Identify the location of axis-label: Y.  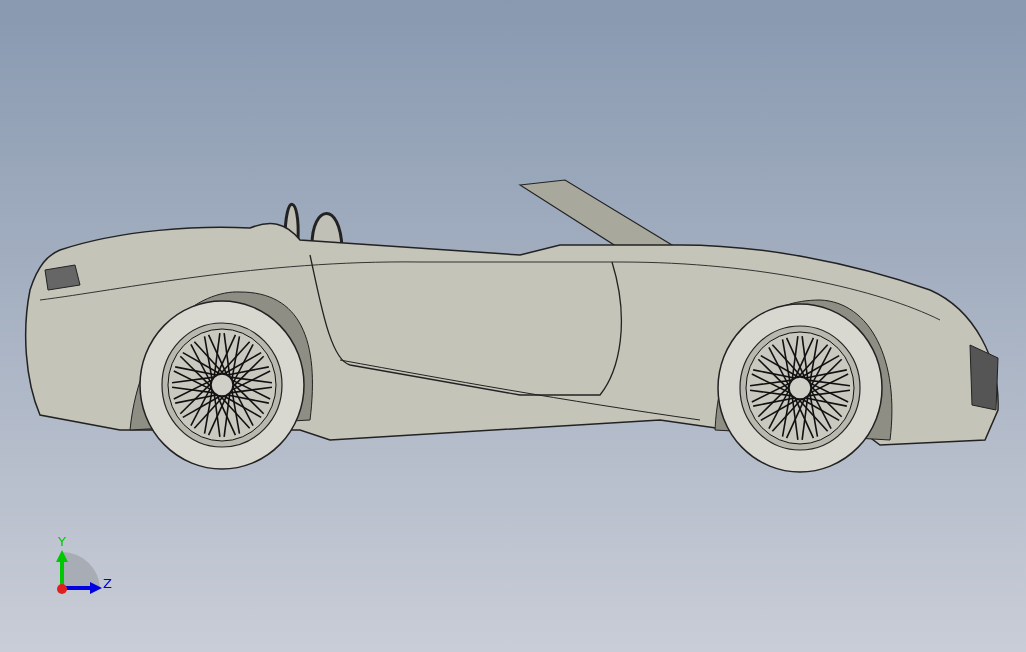
(62, 541).